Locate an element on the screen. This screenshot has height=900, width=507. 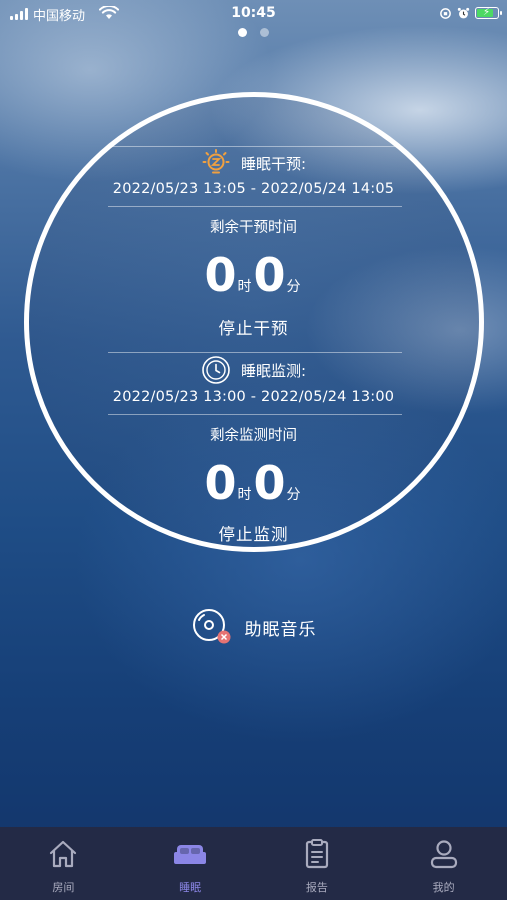
intervention-hours: 0 is located at coordinates (220, 275).